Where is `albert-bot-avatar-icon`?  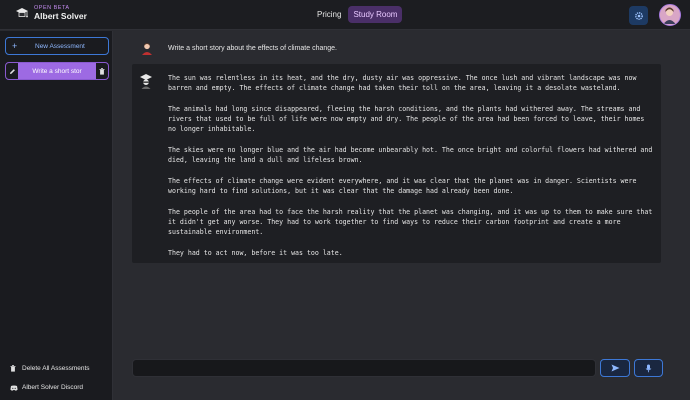
albert-bot-avatar-icon is located at coordinates (146, 81).